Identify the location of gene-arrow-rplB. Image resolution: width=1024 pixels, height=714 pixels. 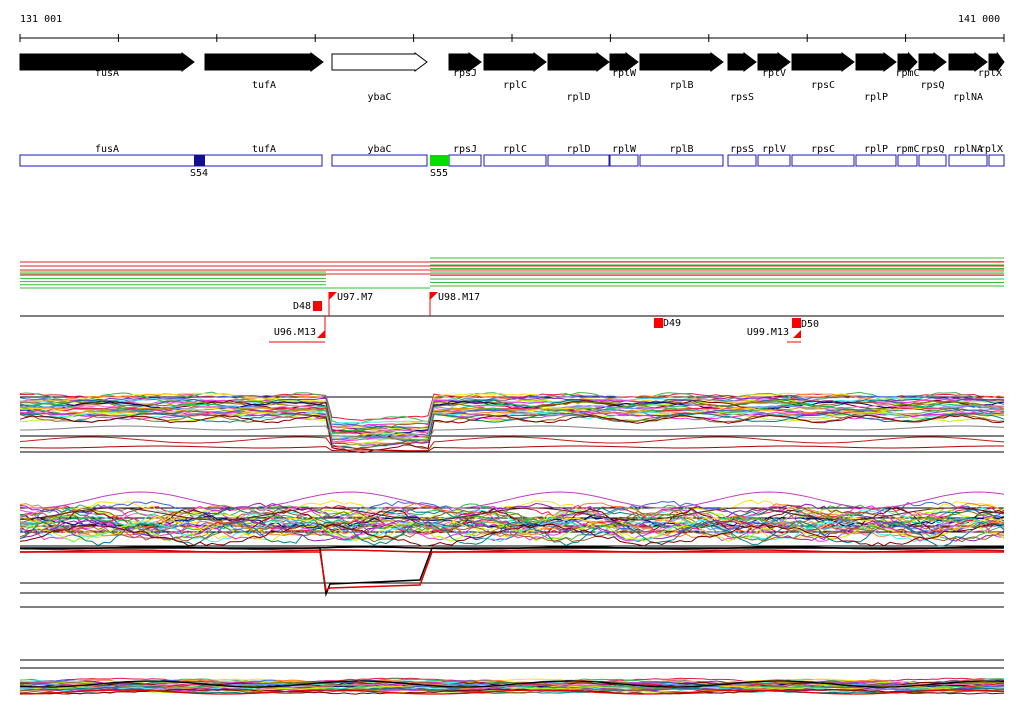
(681, 62).